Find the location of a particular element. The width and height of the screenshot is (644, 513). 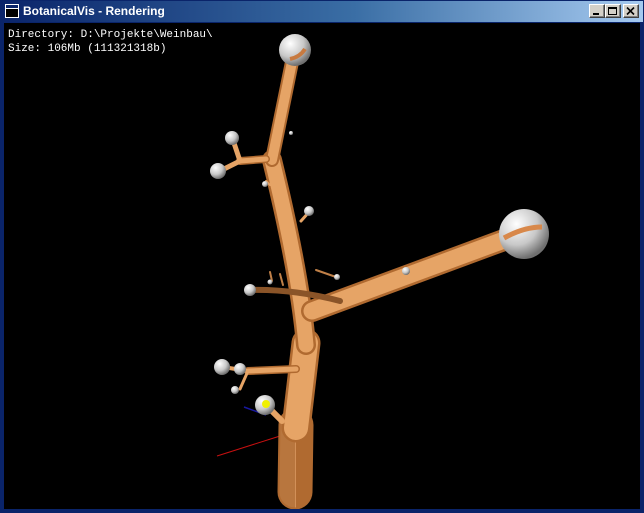

close-icon is located at coordinates (630, 11).